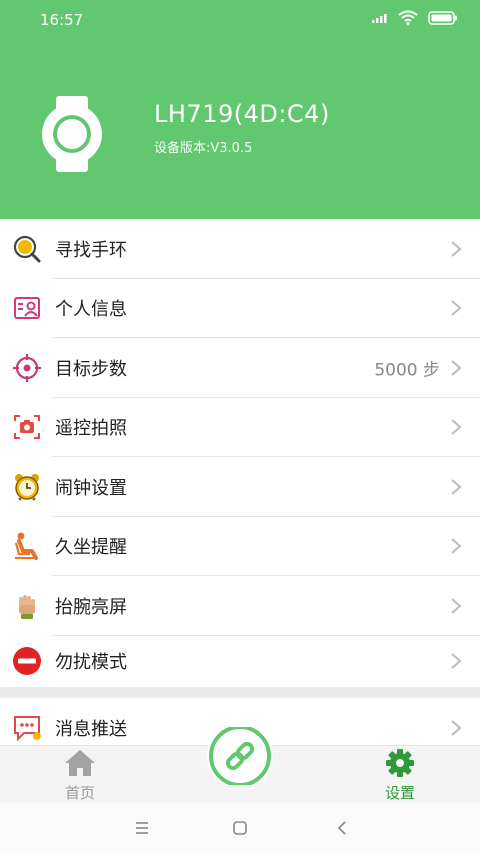  I want to click on message-icon, so click(27, 728).